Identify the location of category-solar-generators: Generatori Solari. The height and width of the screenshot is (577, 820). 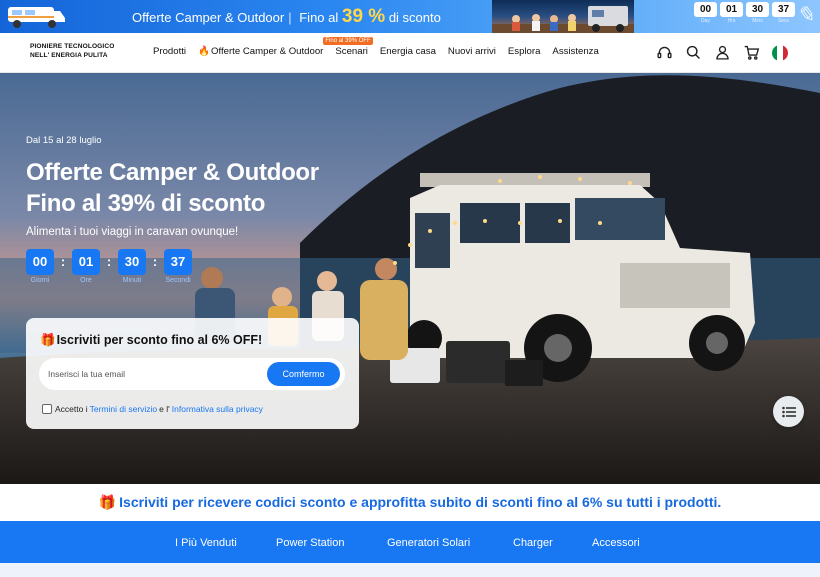
(428, 543).